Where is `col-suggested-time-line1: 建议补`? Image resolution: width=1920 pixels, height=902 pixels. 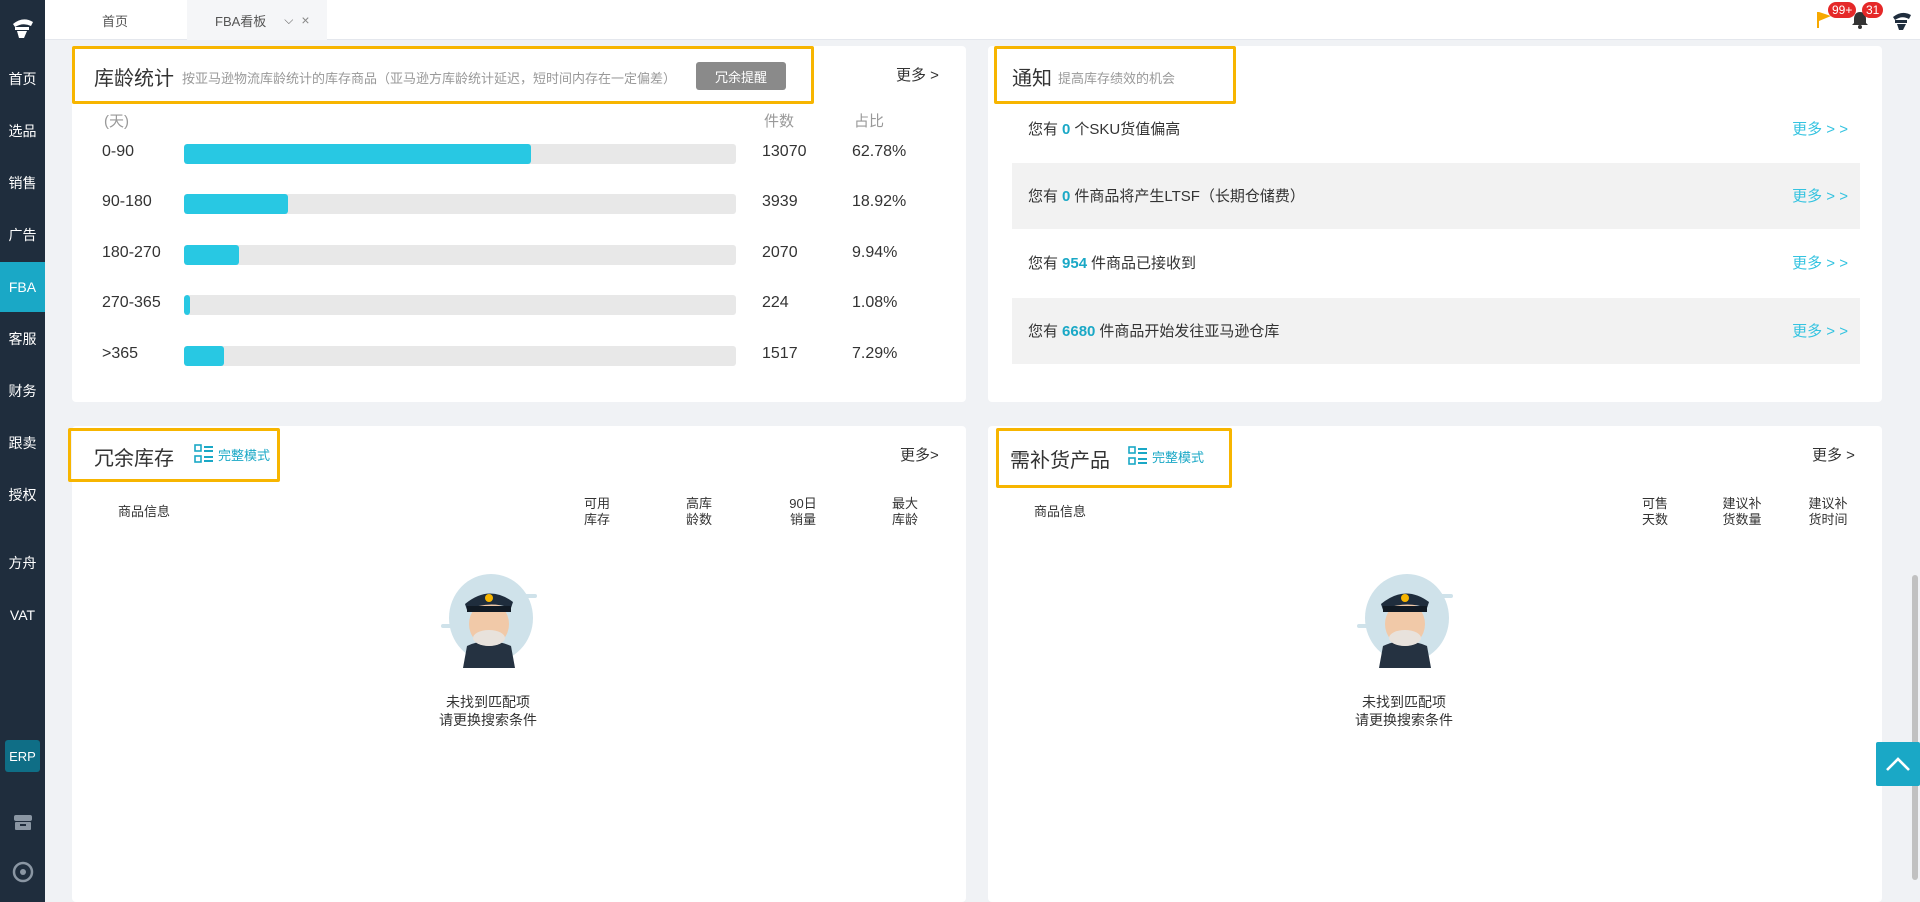 col-suggested-time-line1: 建议补 is located at coordinates (1828, 503).